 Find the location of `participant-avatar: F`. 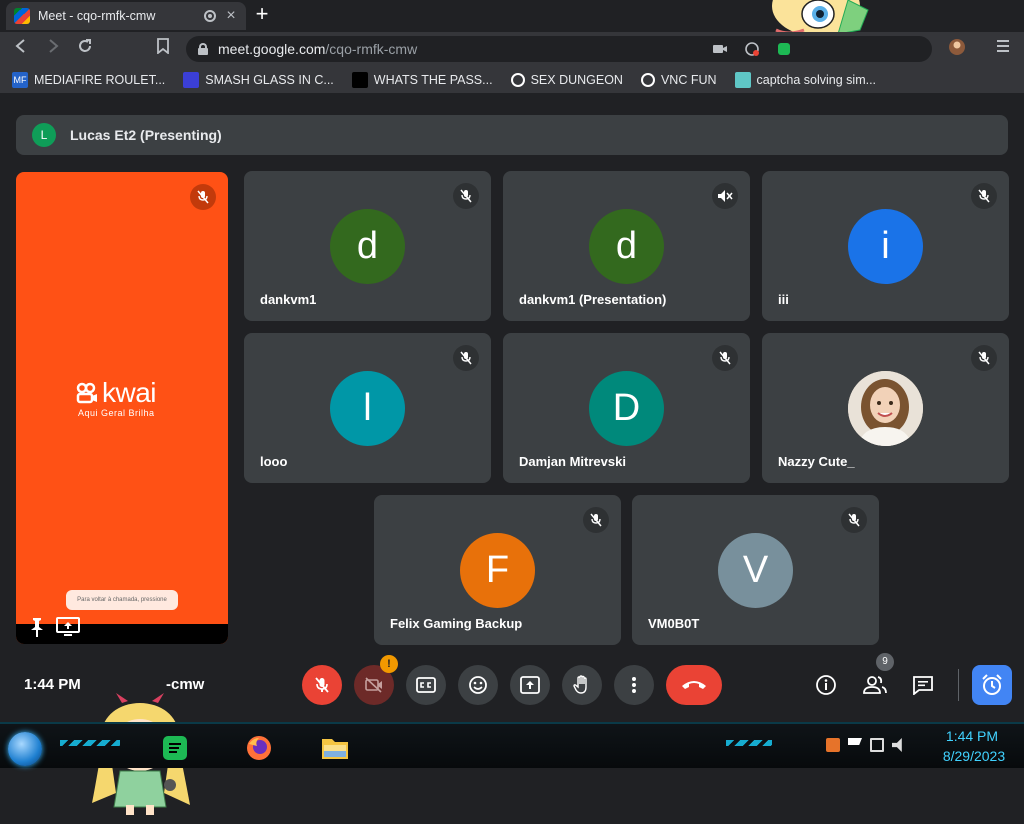

participant-avatar: F is located at coordinates (497, 570).